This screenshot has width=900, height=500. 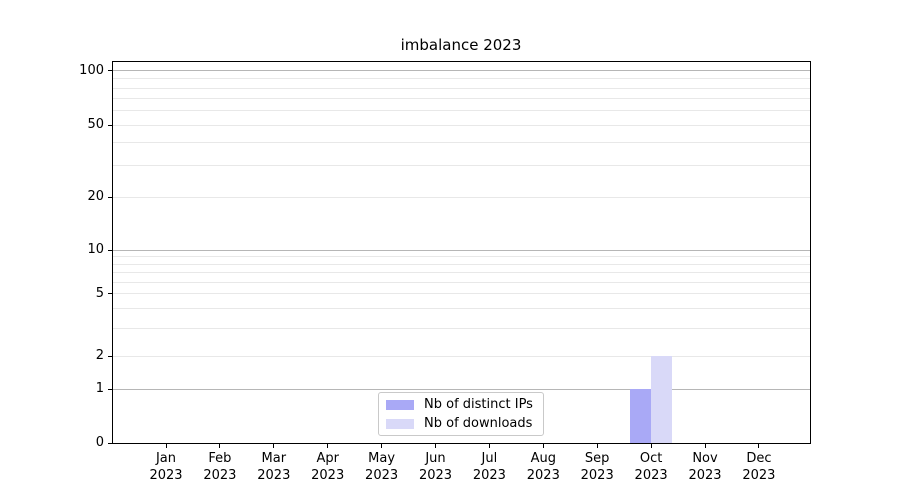 What do you see at coordinates (461, 45) in the screenshot?
I see `chart-title: imbalance 2023` at bounding box center [461, 45].